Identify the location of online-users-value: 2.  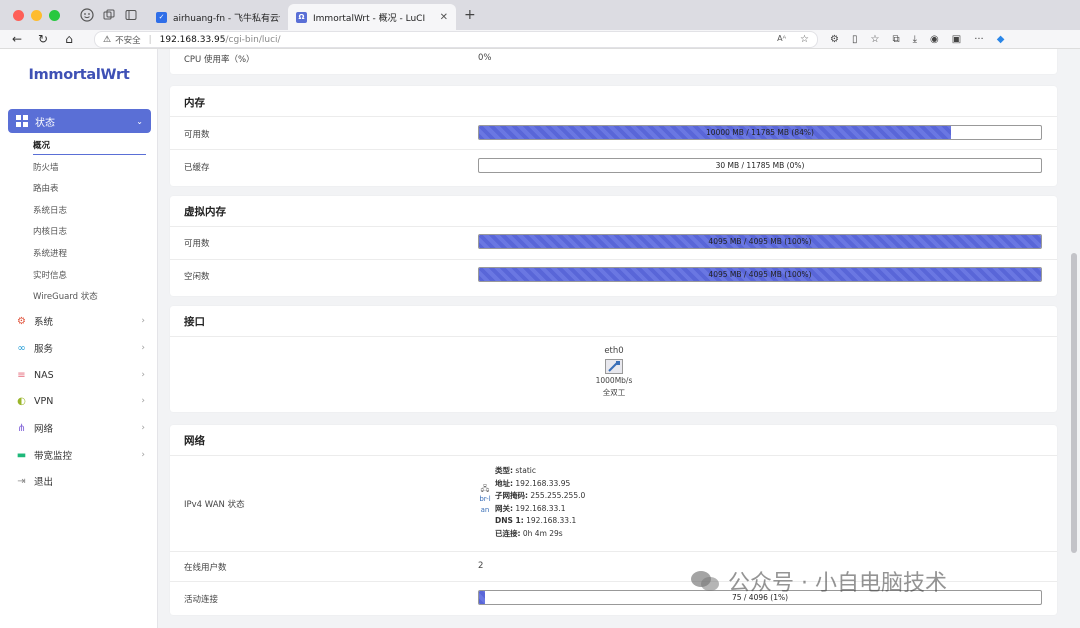
(481, 566).